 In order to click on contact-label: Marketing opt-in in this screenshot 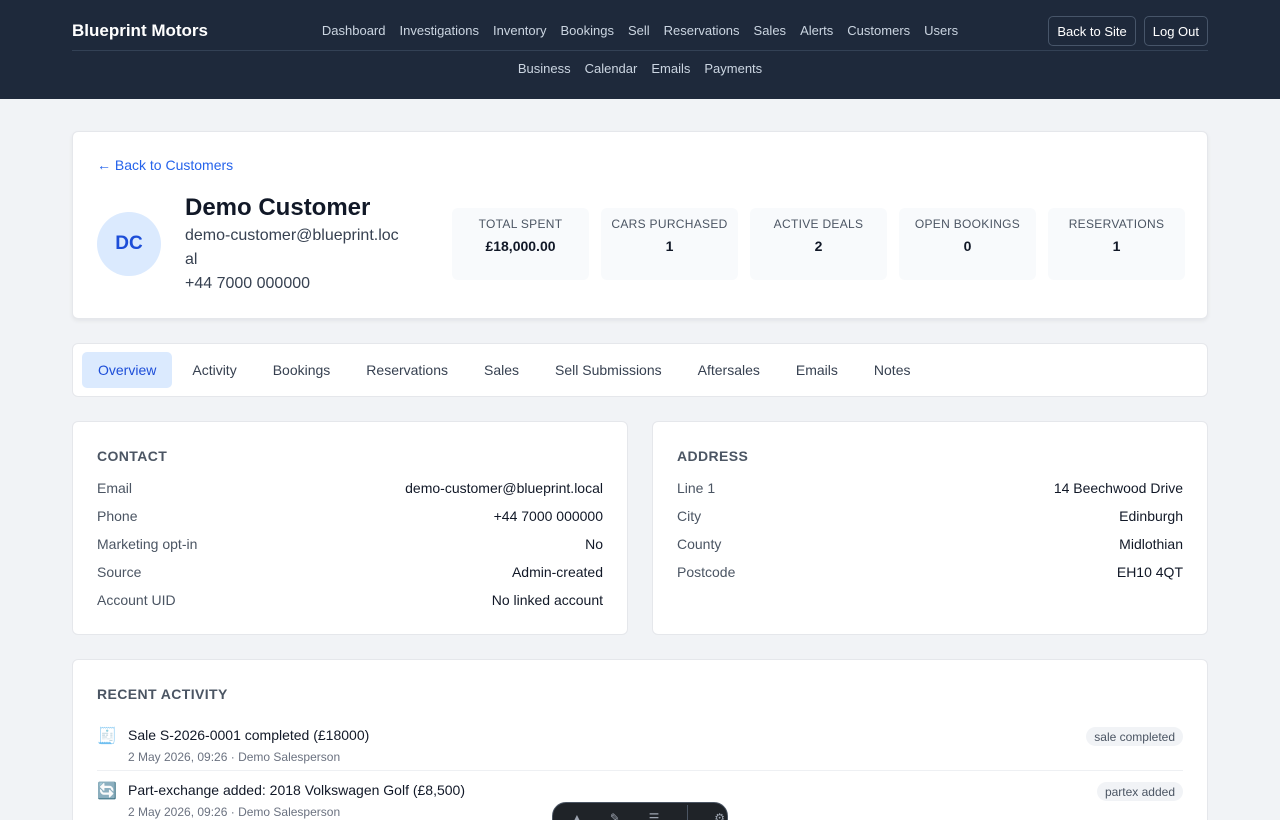, I will do `click(147, 544)`.